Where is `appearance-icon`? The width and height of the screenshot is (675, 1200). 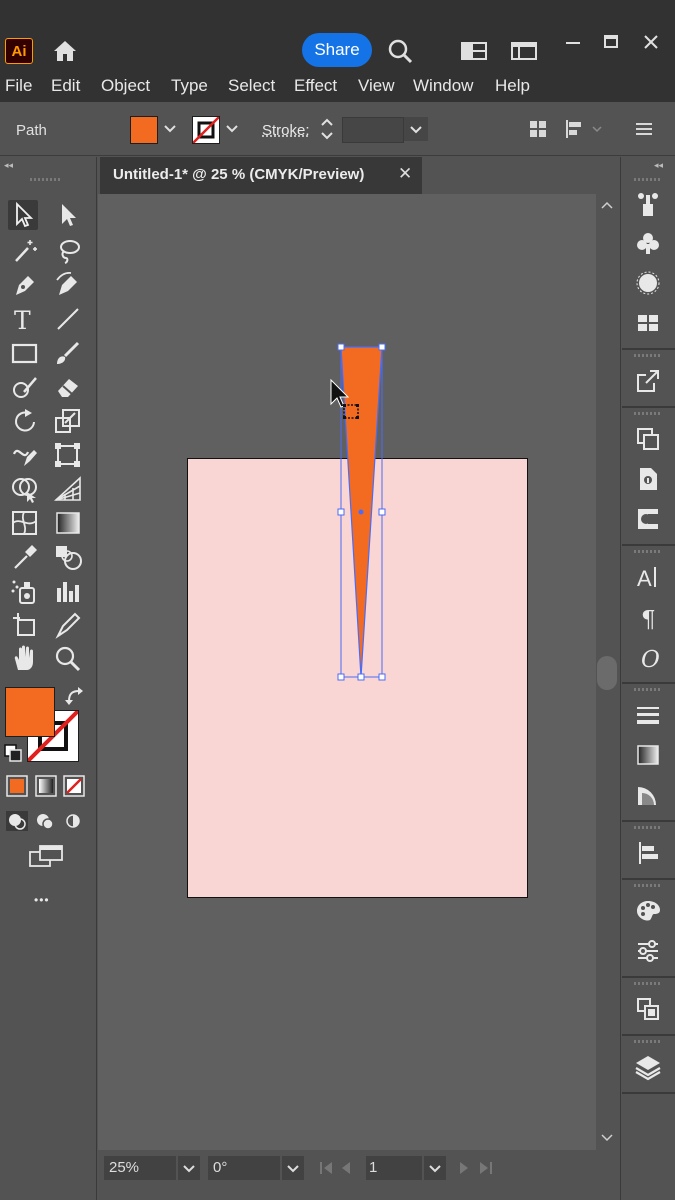 appearance-icon is located at coordinates (648, 911).